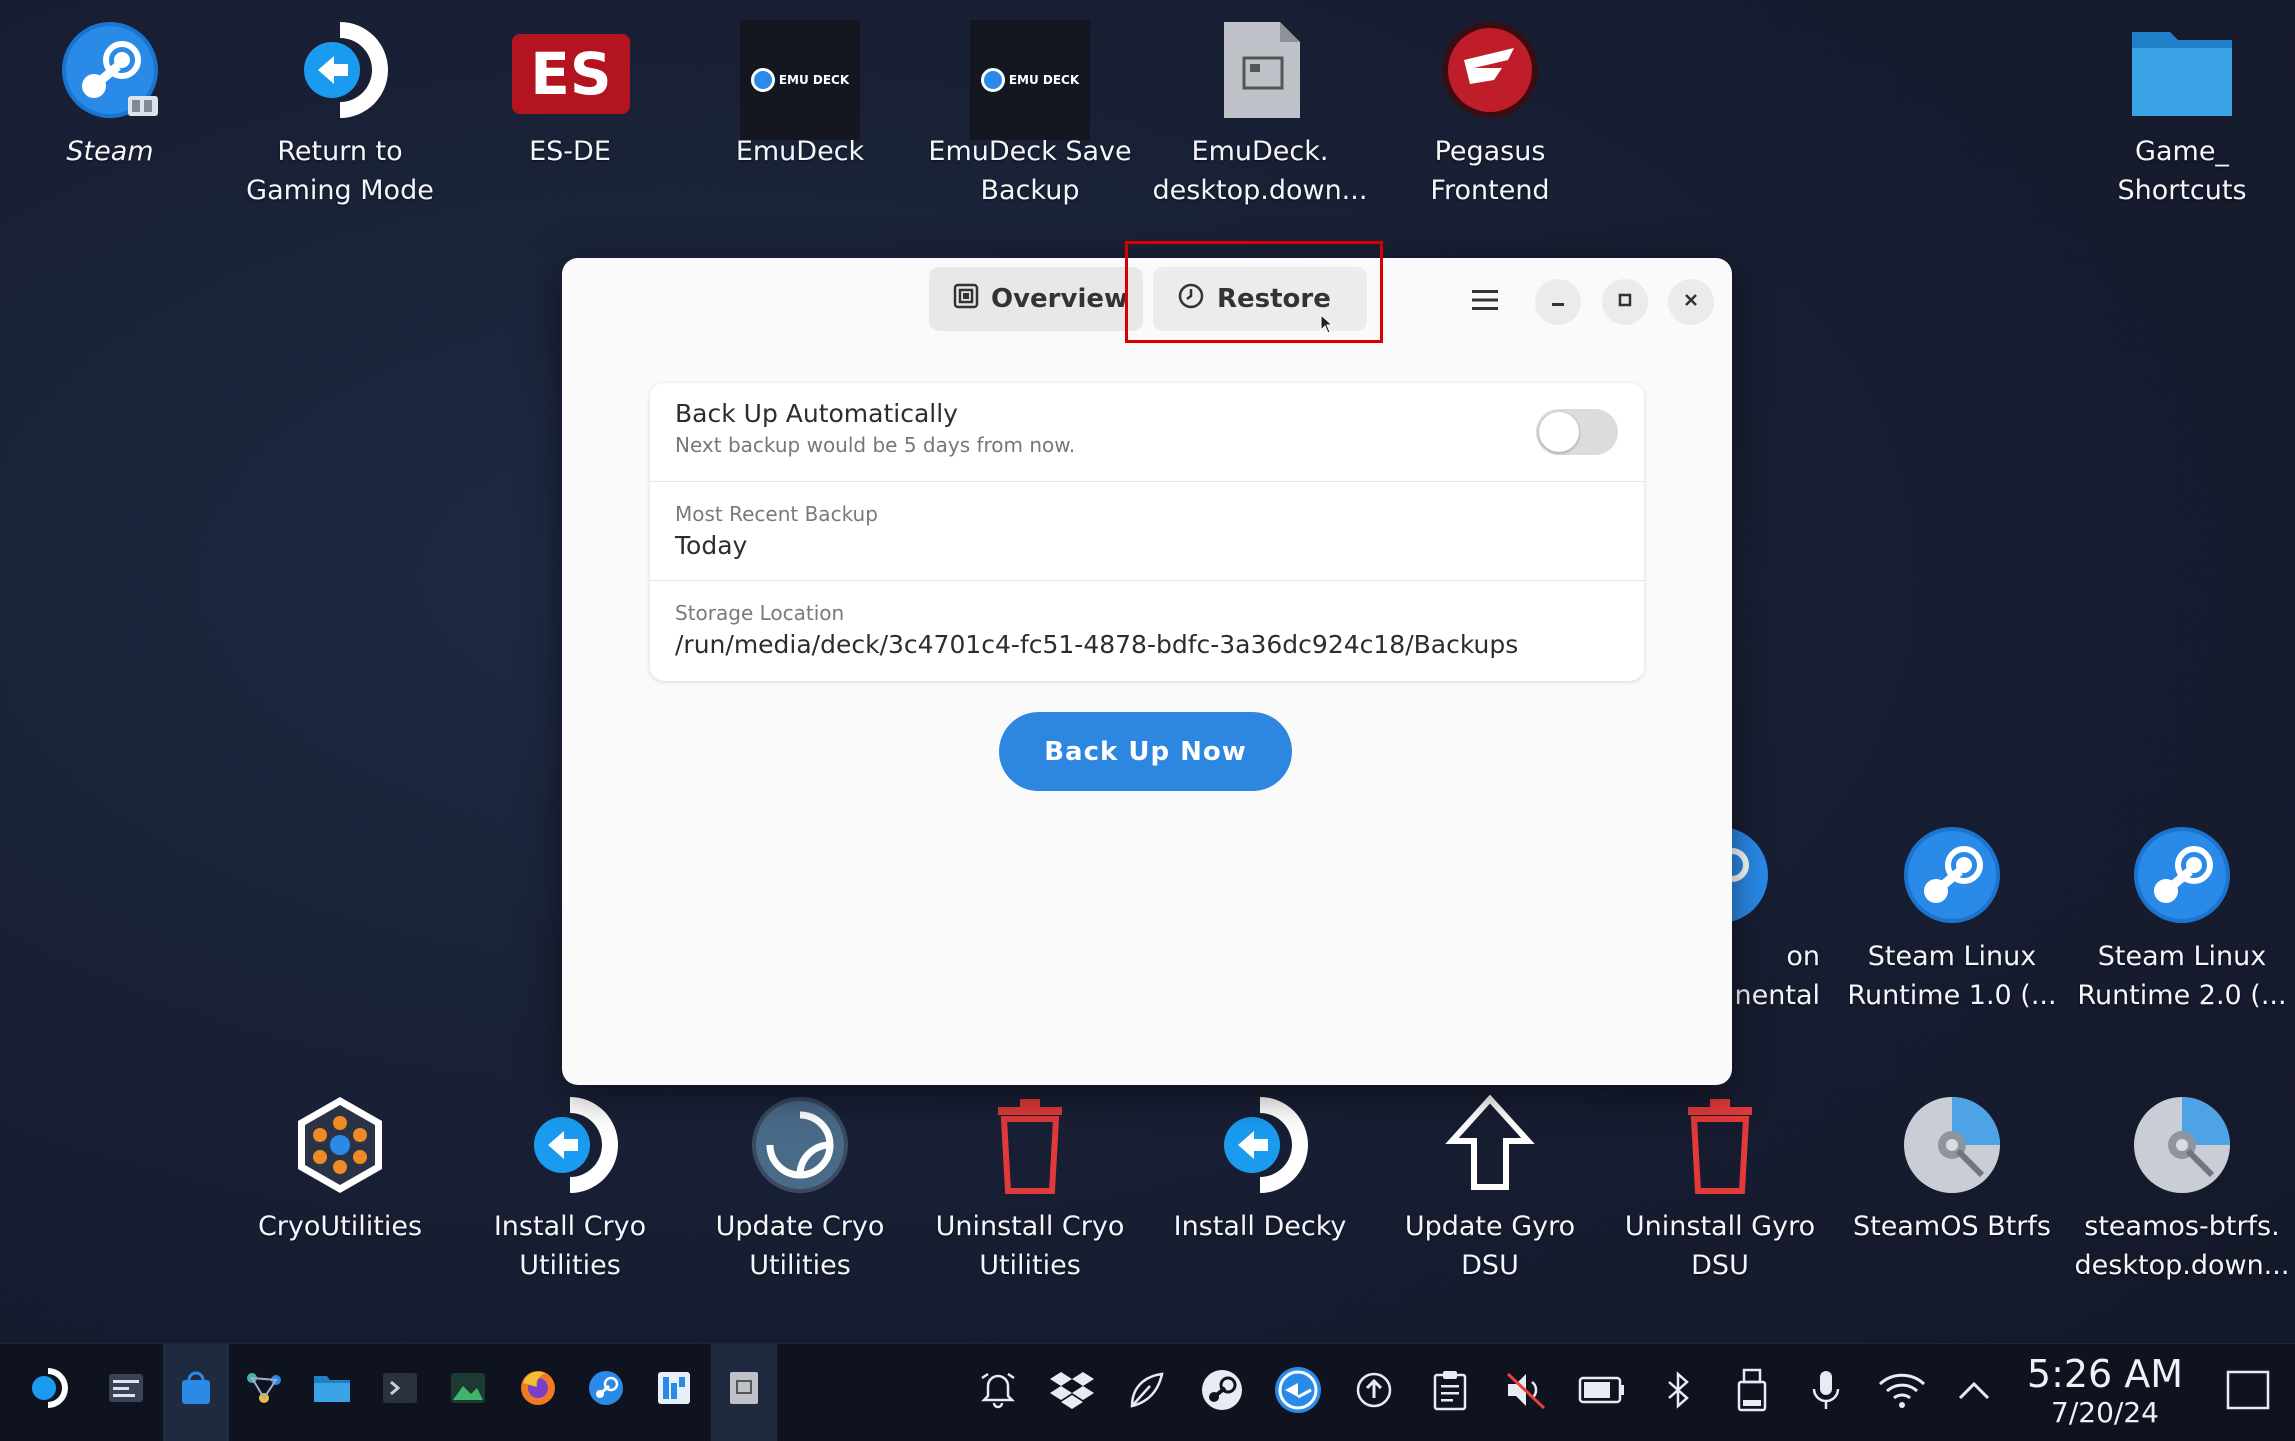 This screenshot has height=1441, width=2295. I want to click on chevron-up-icon, so click(1974, 1392).